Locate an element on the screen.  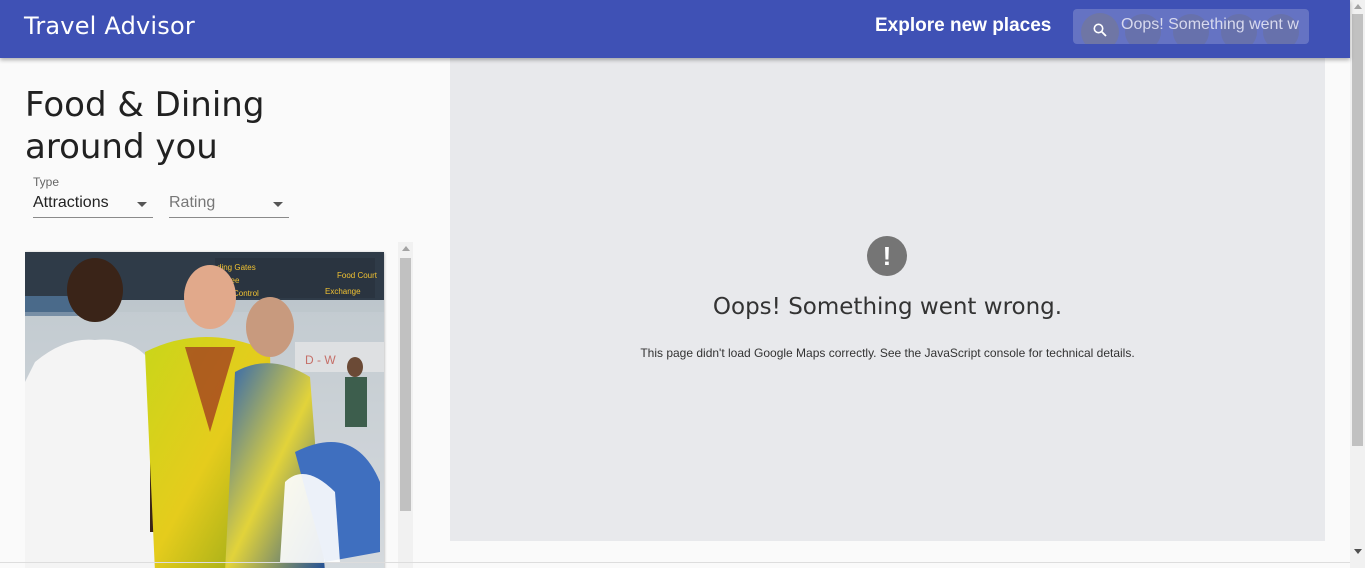
page-title: Food & Dining around you is located at coordinates (145, 126).